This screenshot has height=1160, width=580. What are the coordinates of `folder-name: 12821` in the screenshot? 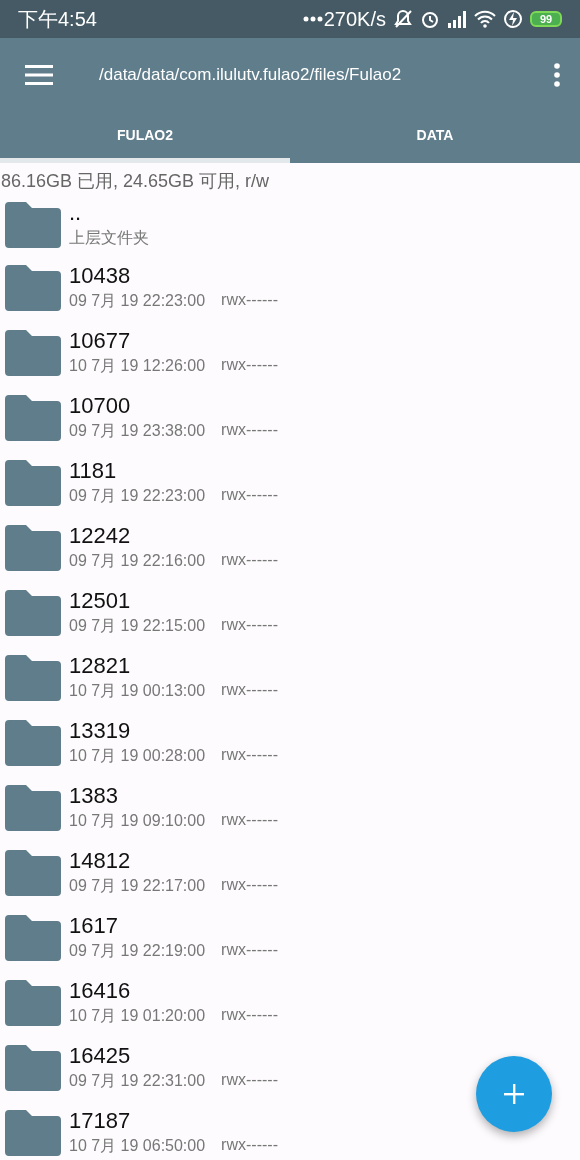 It's located at (173, 666).